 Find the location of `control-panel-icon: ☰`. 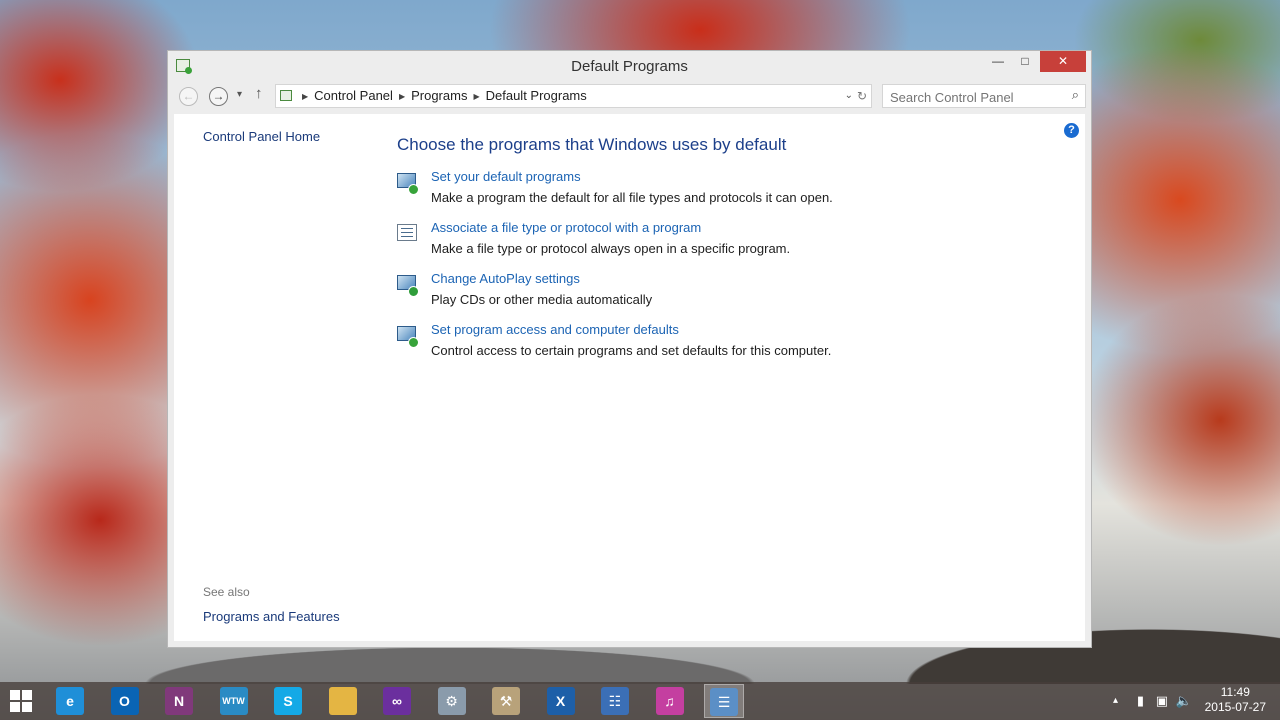

control-panel-icon: ☰ is located at coordinates (724, 701).